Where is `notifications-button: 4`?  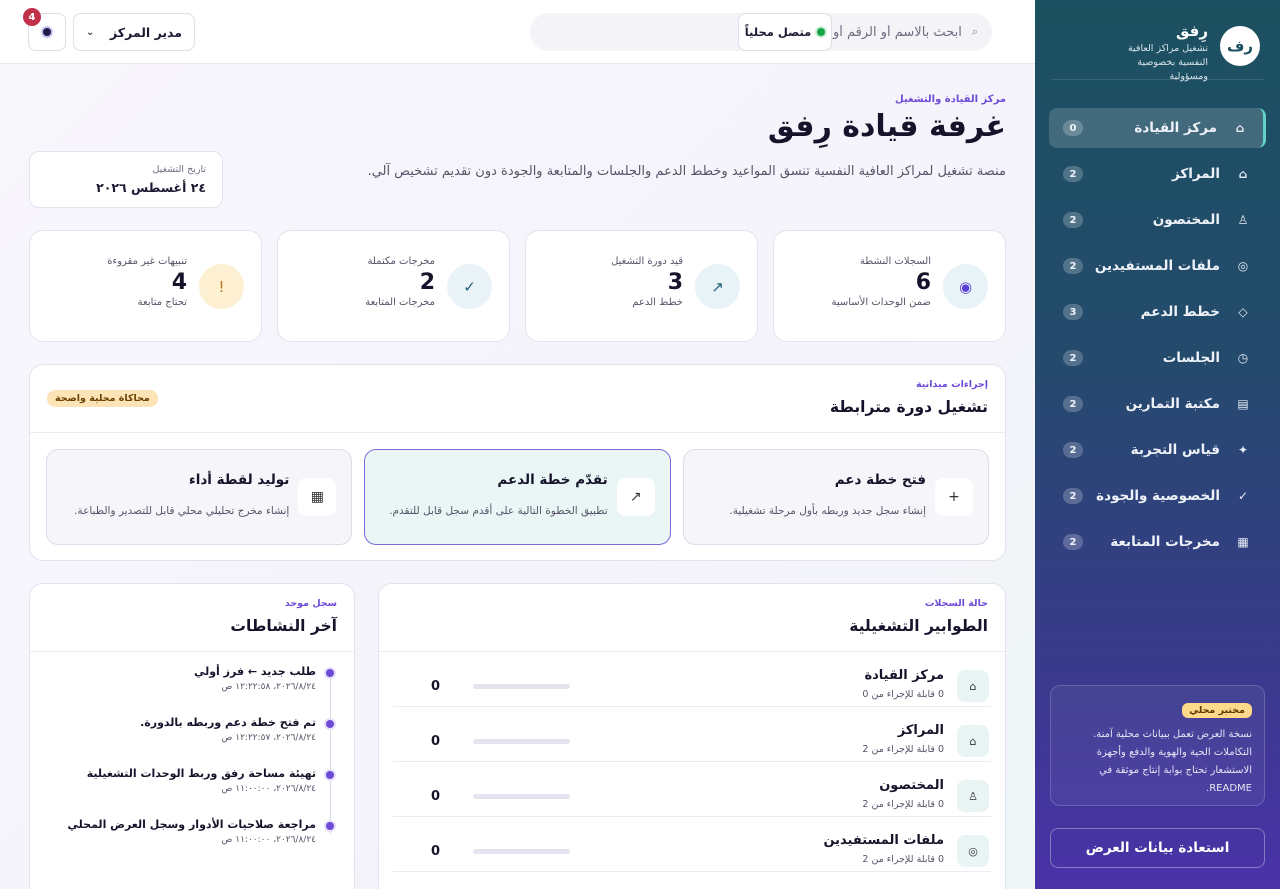 notifications-button: 4 is located at coordinates (44, 29).